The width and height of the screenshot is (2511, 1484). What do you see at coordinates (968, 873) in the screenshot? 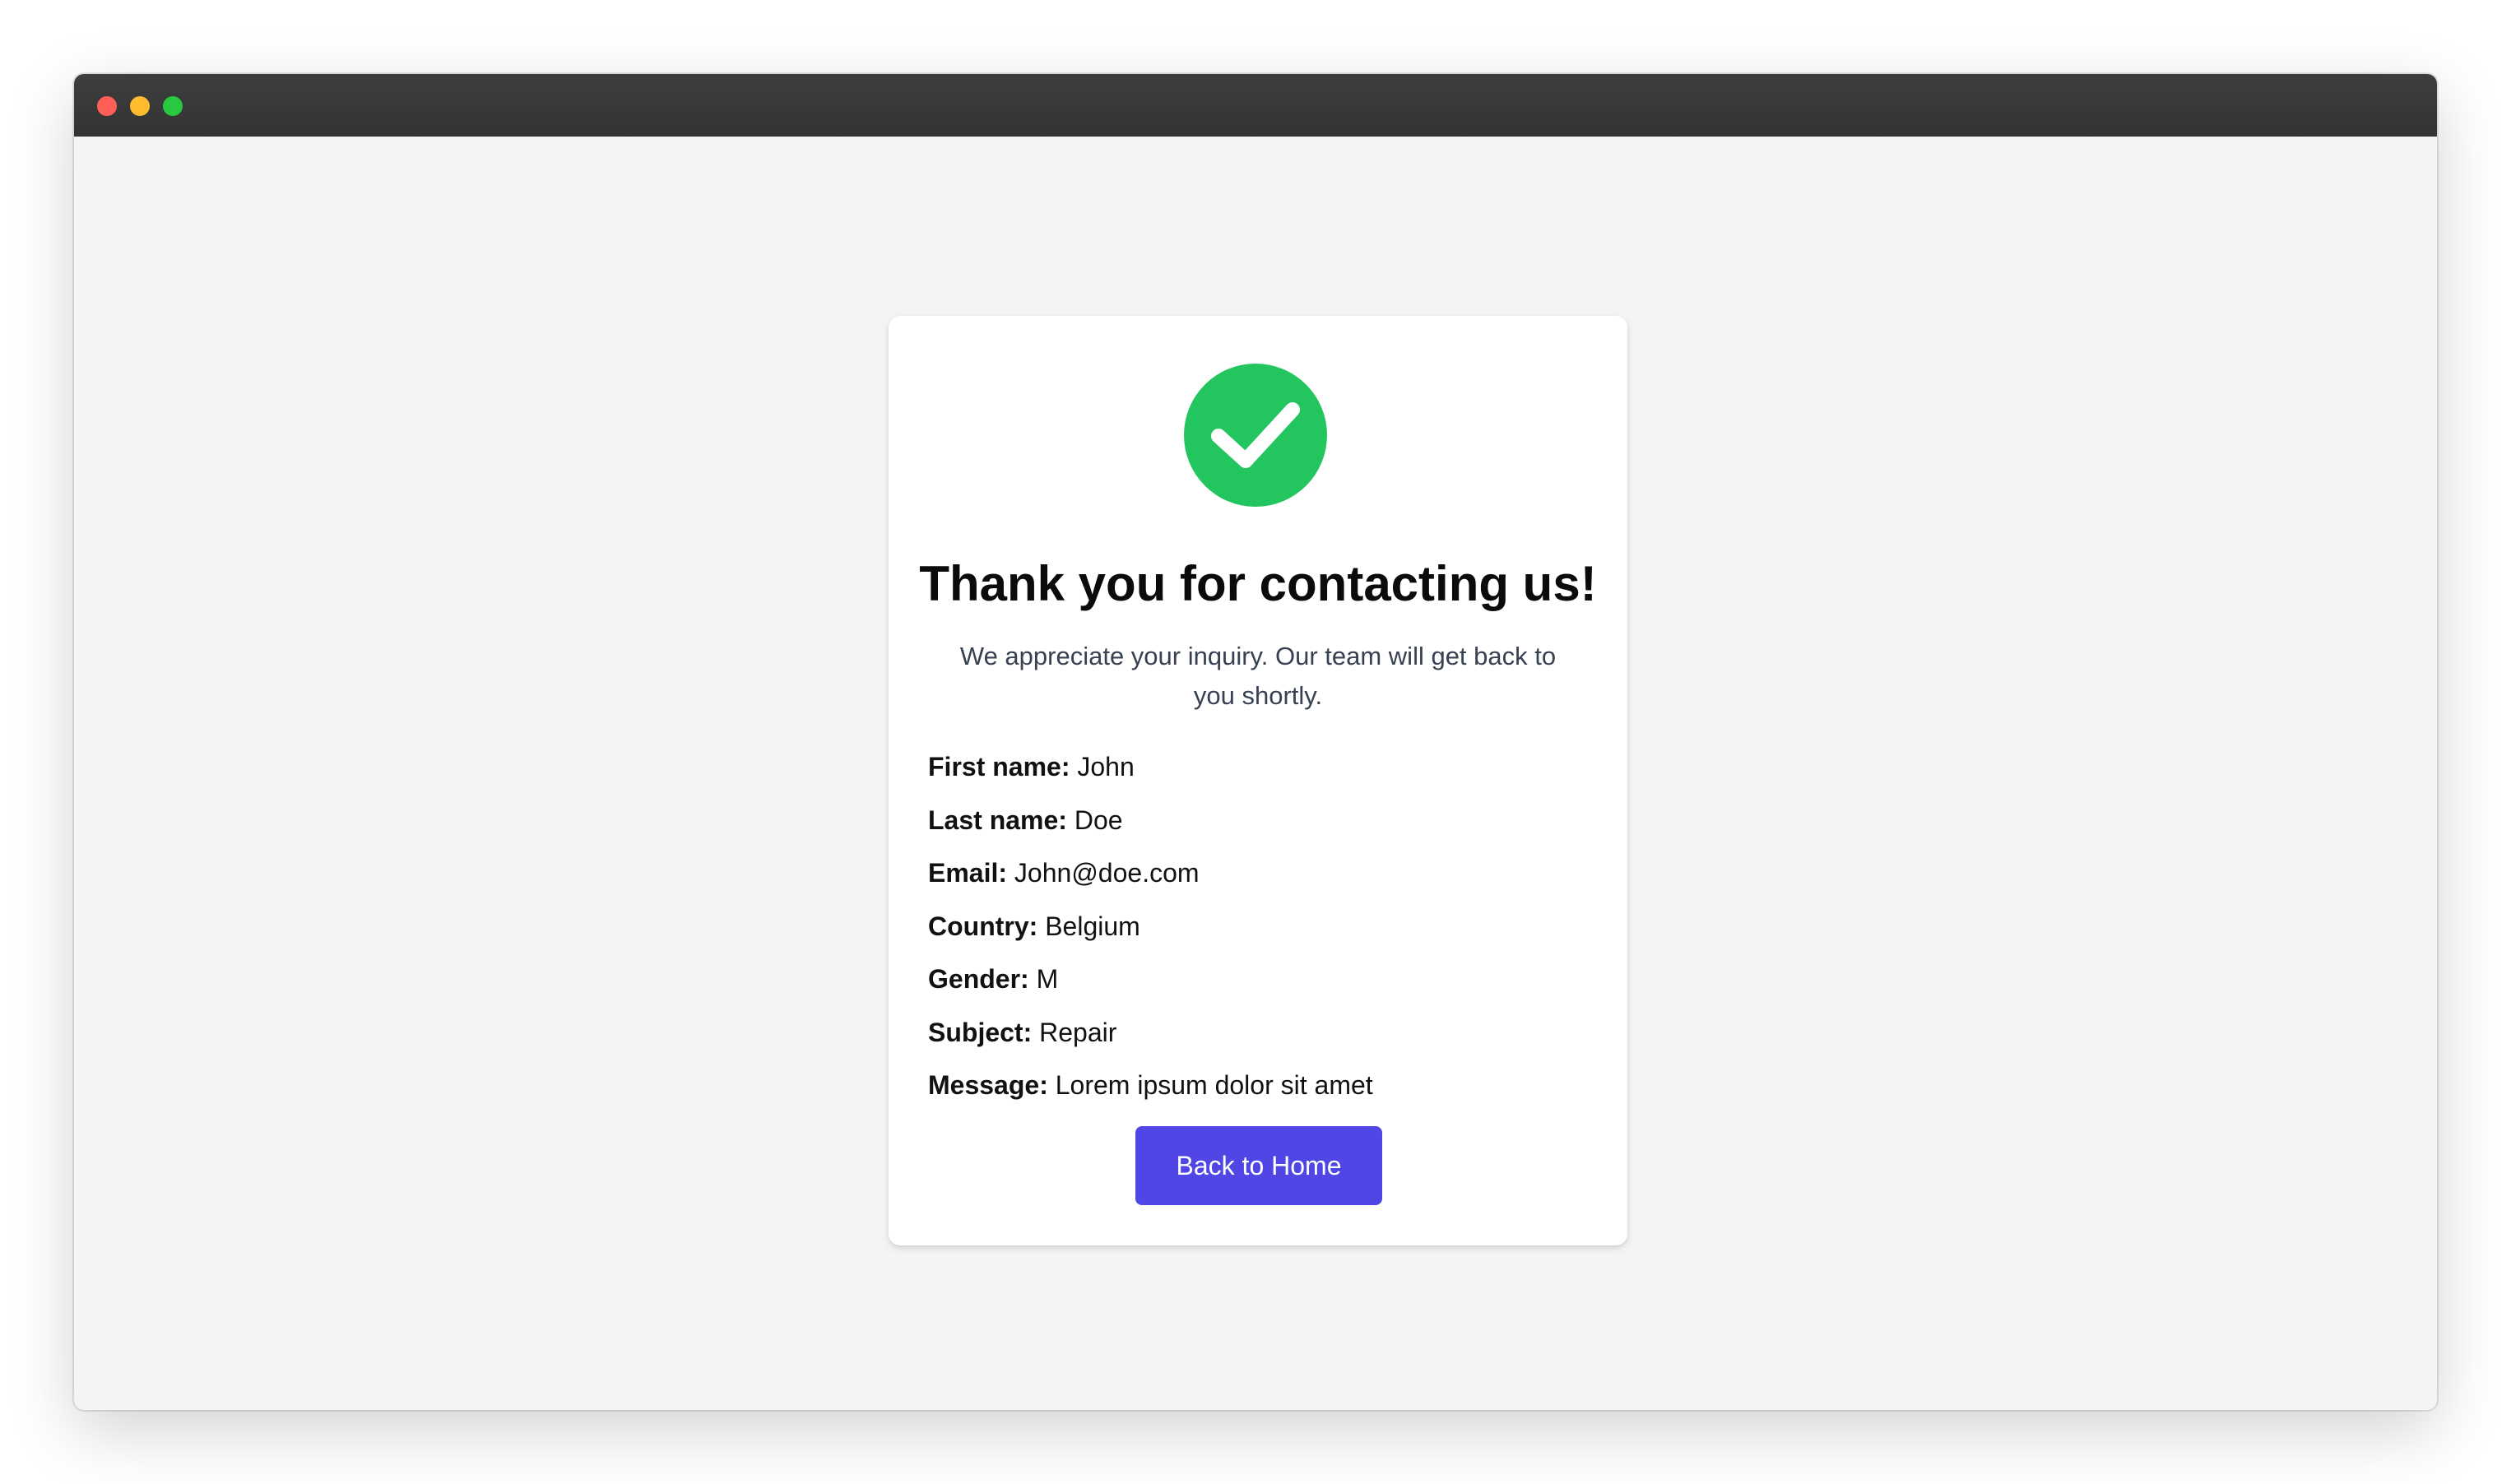
I see `detail-label: Email:` at bounding box center [968, 873].